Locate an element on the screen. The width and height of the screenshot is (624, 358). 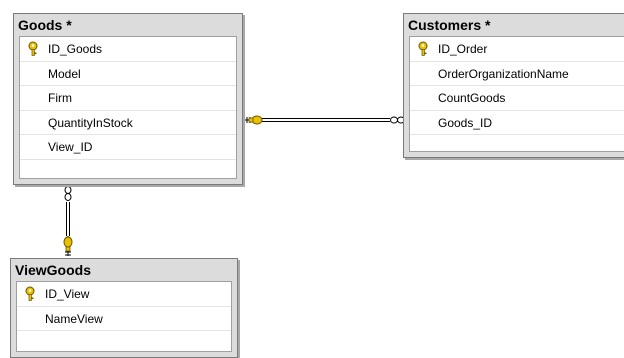
column-row: ID_Goods is located at coordinates (128, 49).